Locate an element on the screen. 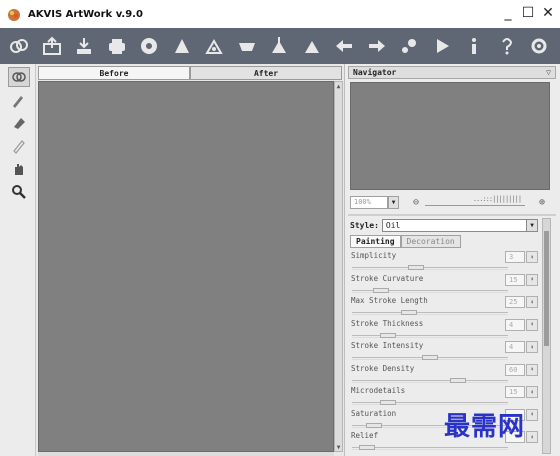 This screenshot has width=560, height=456. hand-icon is located at coordinates (19, 169).